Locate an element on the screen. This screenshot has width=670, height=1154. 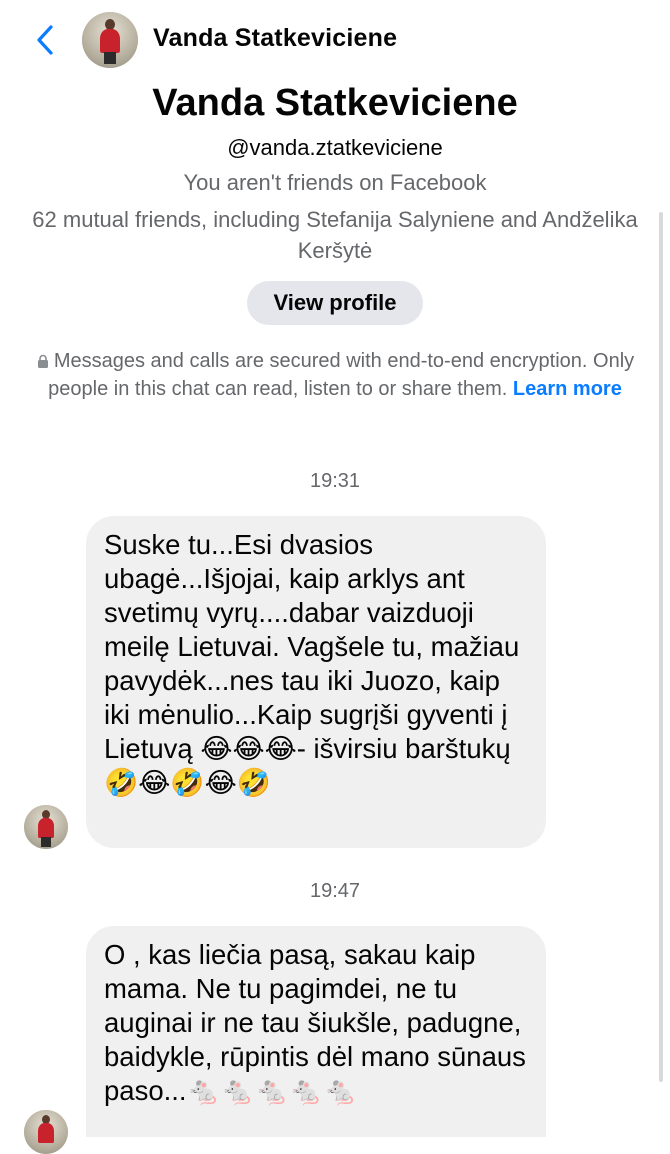
back-button is located at coordinates (45, 40).